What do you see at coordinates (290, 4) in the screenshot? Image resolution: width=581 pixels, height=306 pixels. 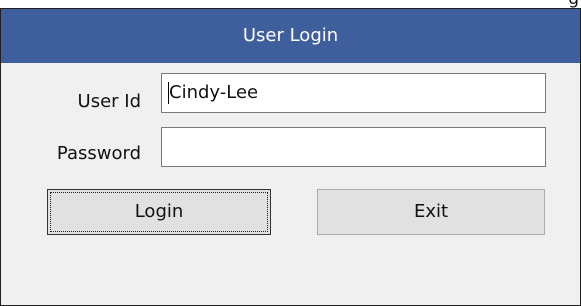 I see `background-strip: g` at bounding box center [290, 4].